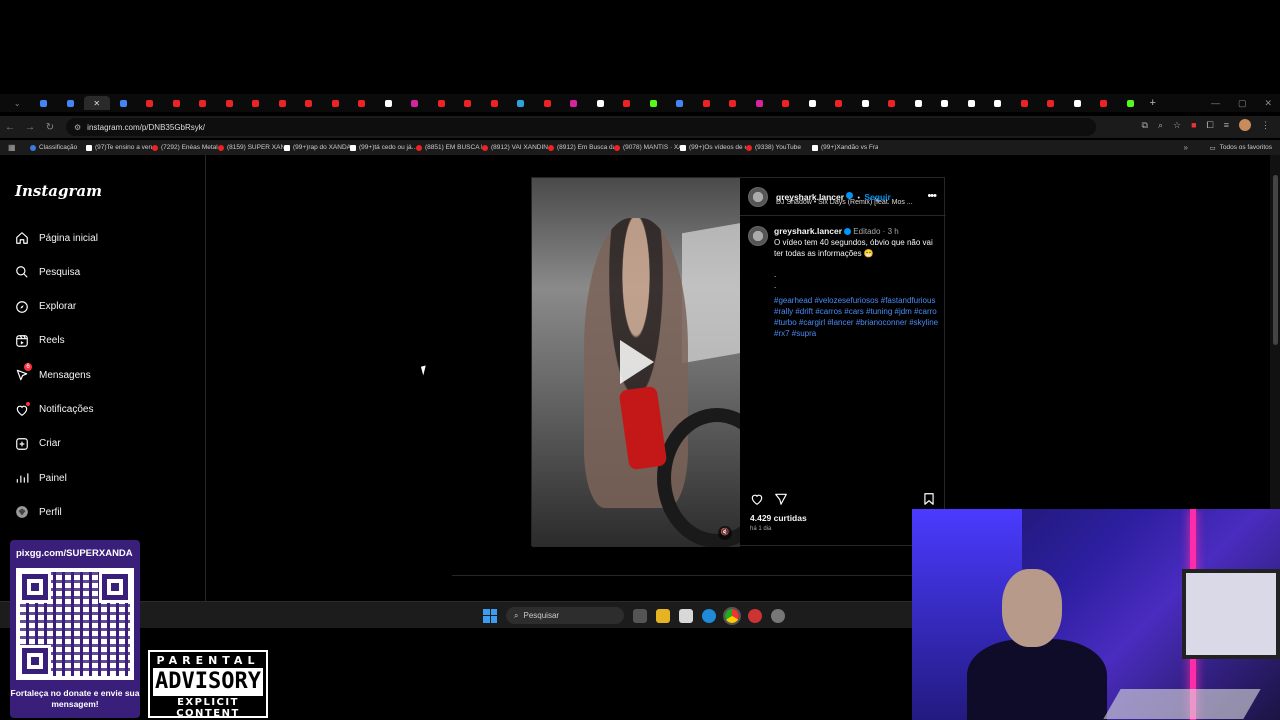  Describe the element at coordinates (565, 615) in the screenshot. I see `taskbar-search: ⌕ Pesquisar` at that location.